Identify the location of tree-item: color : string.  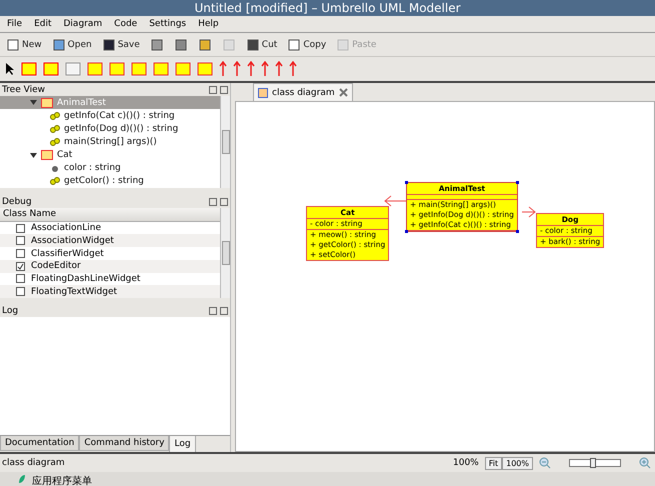
(110, 168).